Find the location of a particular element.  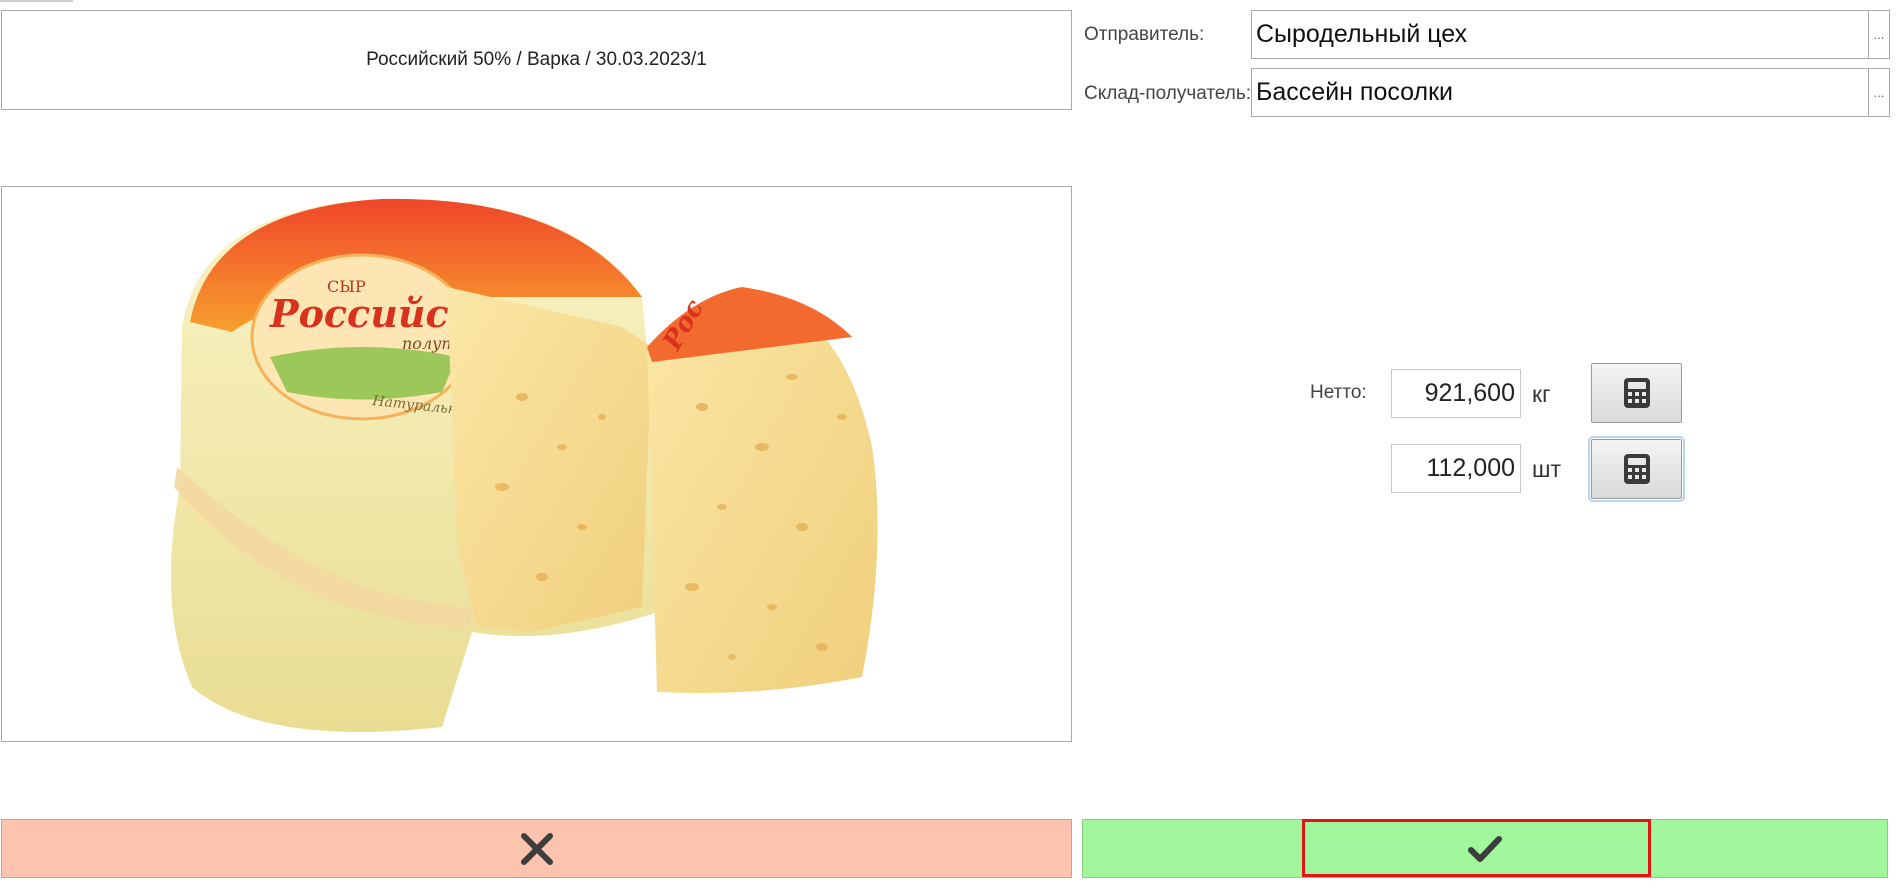

batch-title: Российский 50% / Варка / 30.03.2023/1 is located at coordinates (536, 60).